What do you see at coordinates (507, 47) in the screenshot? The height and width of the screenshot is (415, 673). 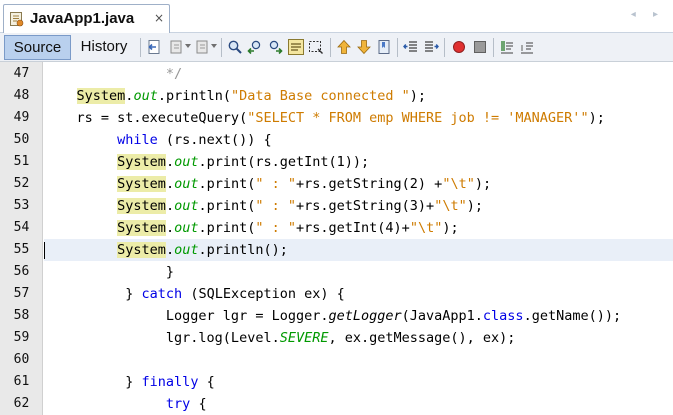 I see `comment-icon` at bounding box center [507, 47].